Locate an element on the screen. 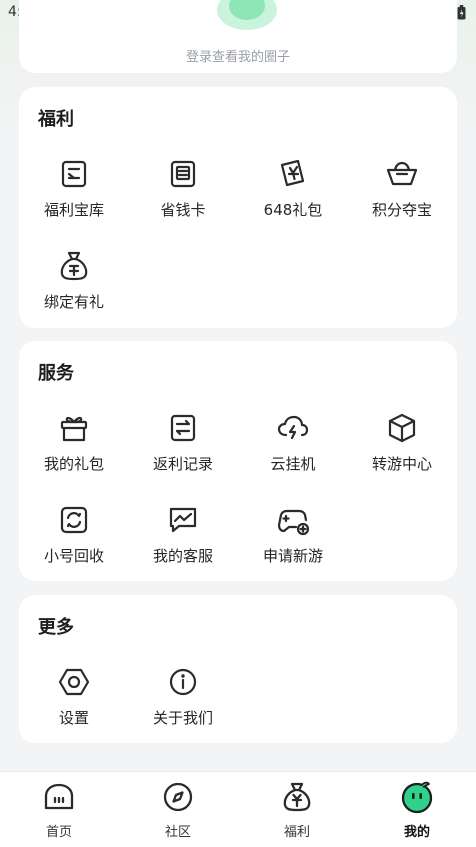 This screenshot has width=476, height=847. profile-icon is located at coordinates (417, 797).